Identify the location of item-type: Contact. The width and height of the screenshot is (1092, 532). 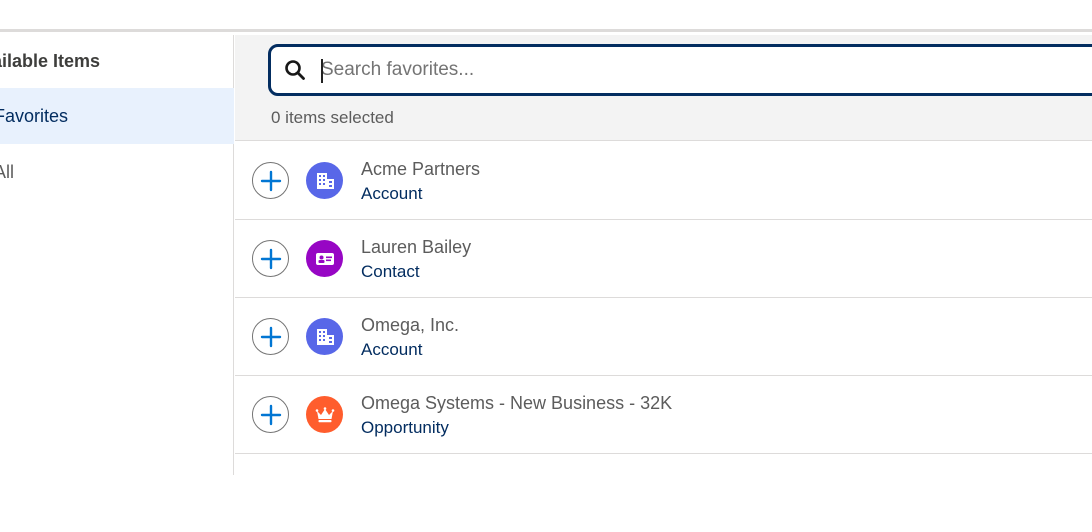
(390, 271).